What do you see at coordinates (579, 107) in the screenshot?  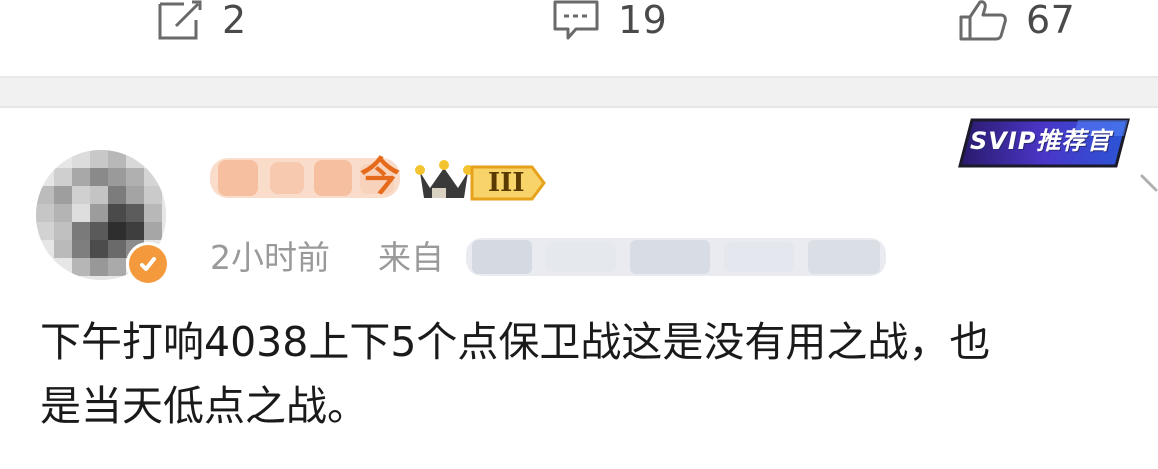 I see `divider` at bounding box center [579, 107].